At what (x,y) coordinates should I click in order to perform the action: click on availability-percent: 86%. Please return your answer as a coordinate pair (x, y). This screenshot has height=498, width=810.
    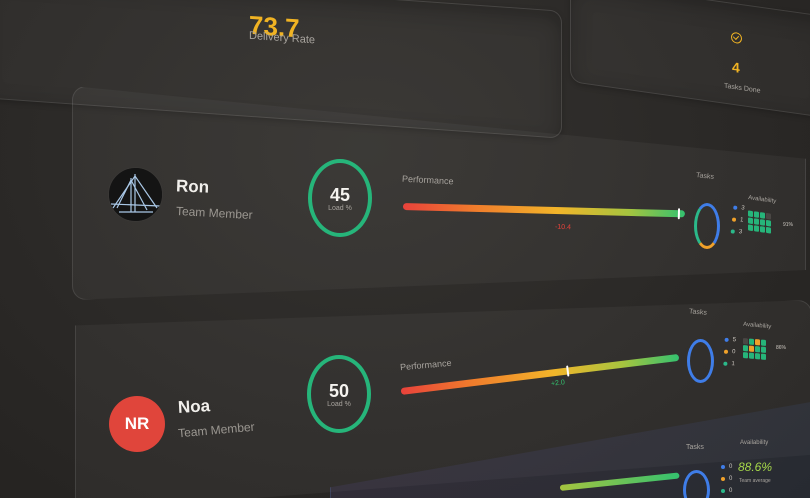
    Looking at the image, I should click on (781, 348).